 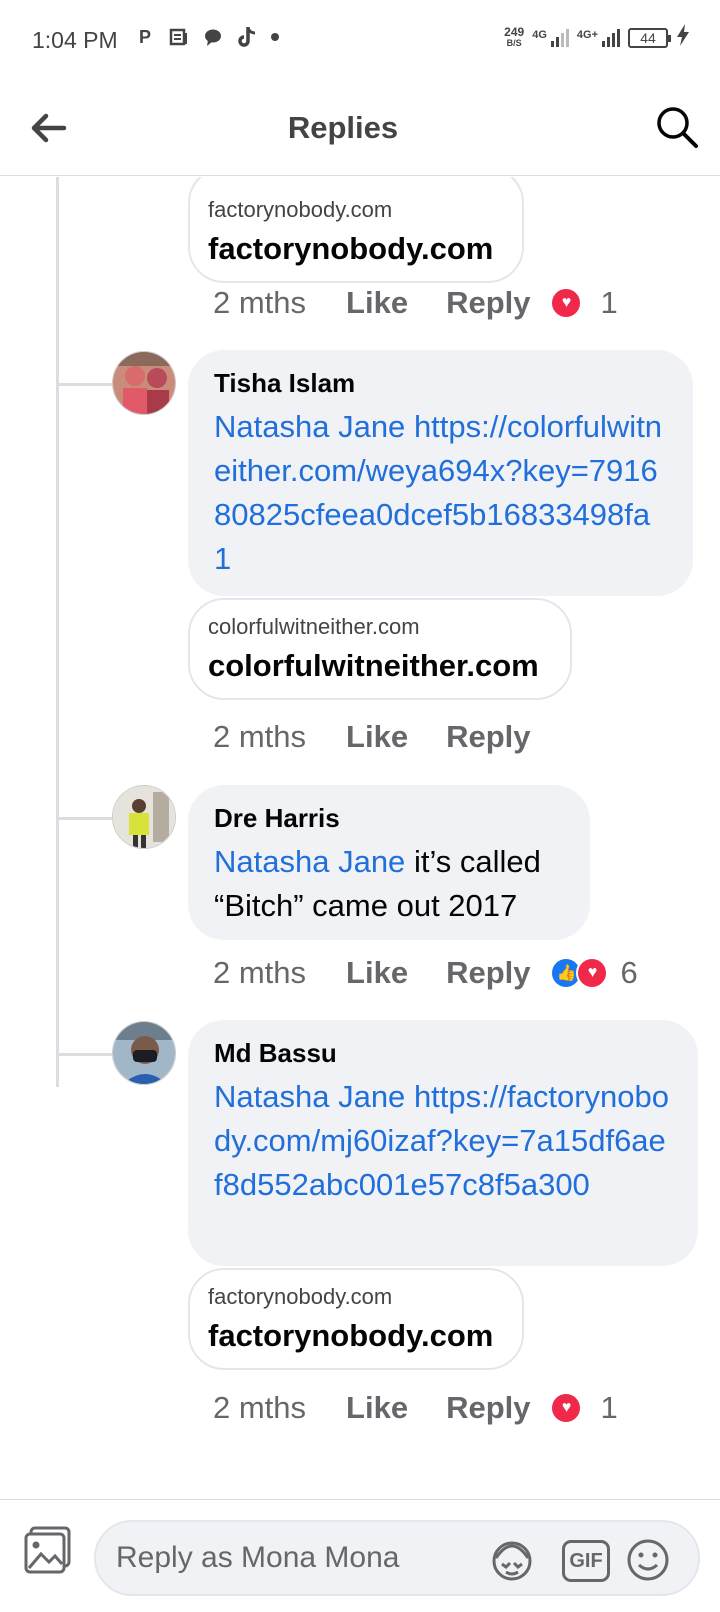 What do you see at coordinates (57, 632) in the screenshot?
I see `thread-line` at bounding box center [57, 632].